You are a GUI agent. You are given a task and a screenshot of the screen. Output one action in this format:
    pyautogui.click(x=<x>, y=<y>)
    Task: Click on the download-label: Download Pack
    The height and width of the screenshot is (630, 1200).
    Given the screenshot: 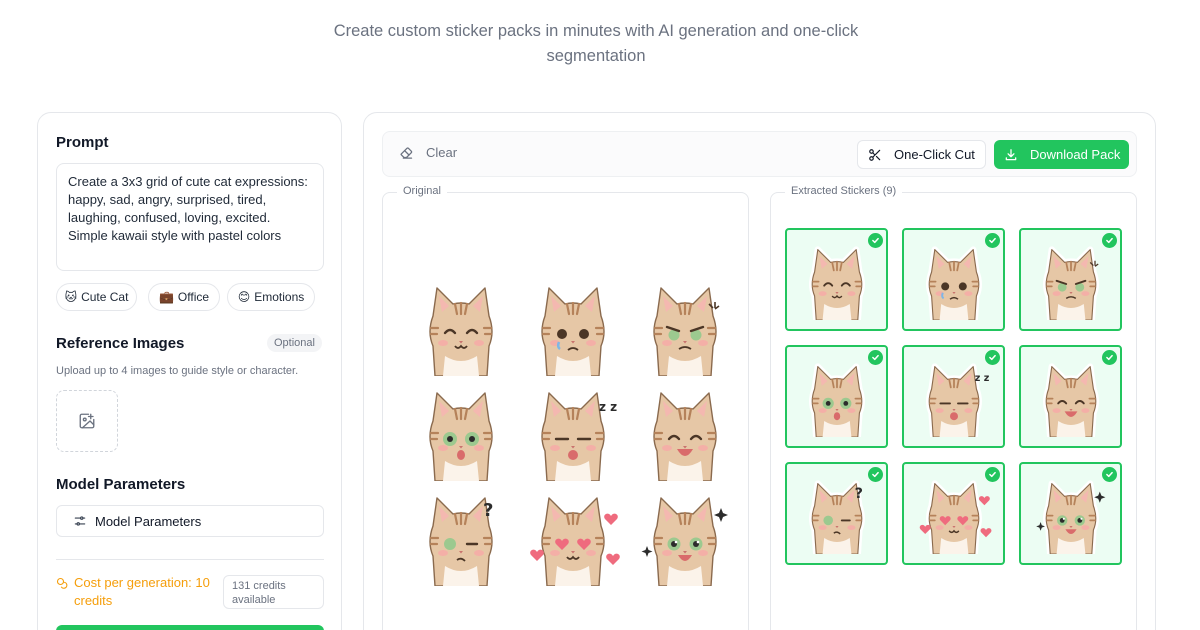 What is the action you would take?
    pyautogui.click(x=1075, y=154)
    